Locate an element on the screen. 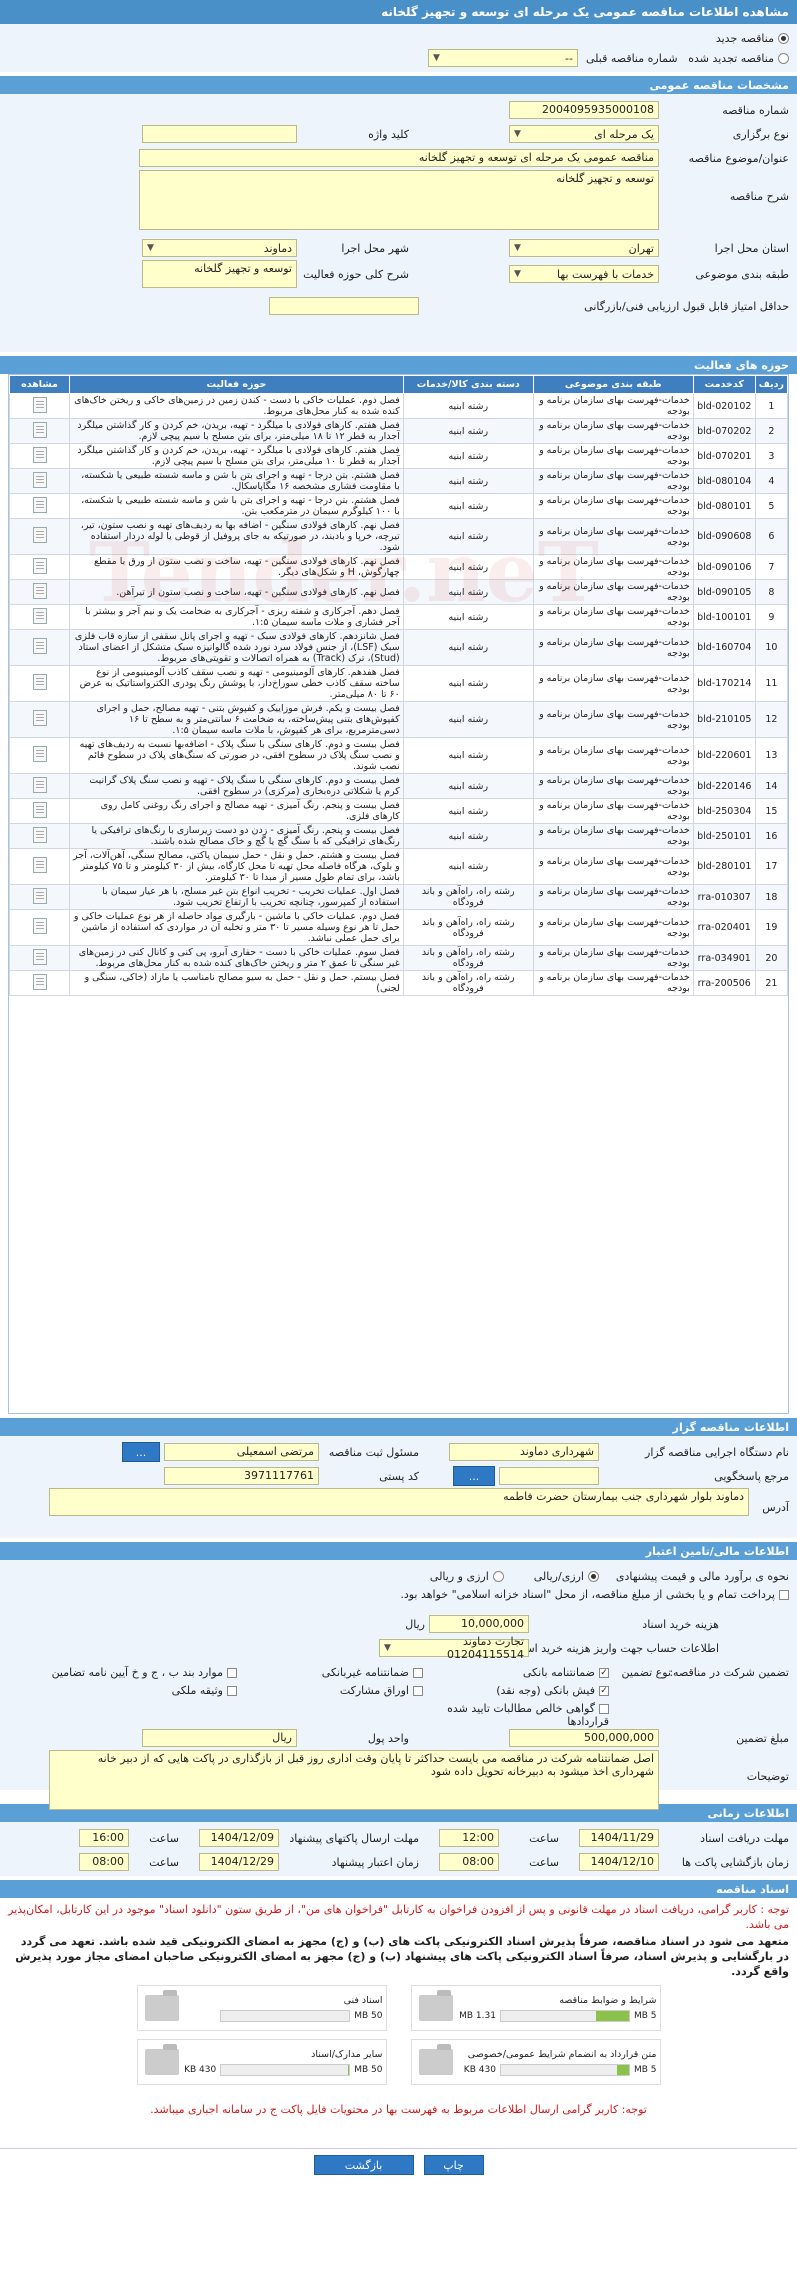 This screenshot has width=797, height=2294. ref-field is located at coordinates (549, 1476).